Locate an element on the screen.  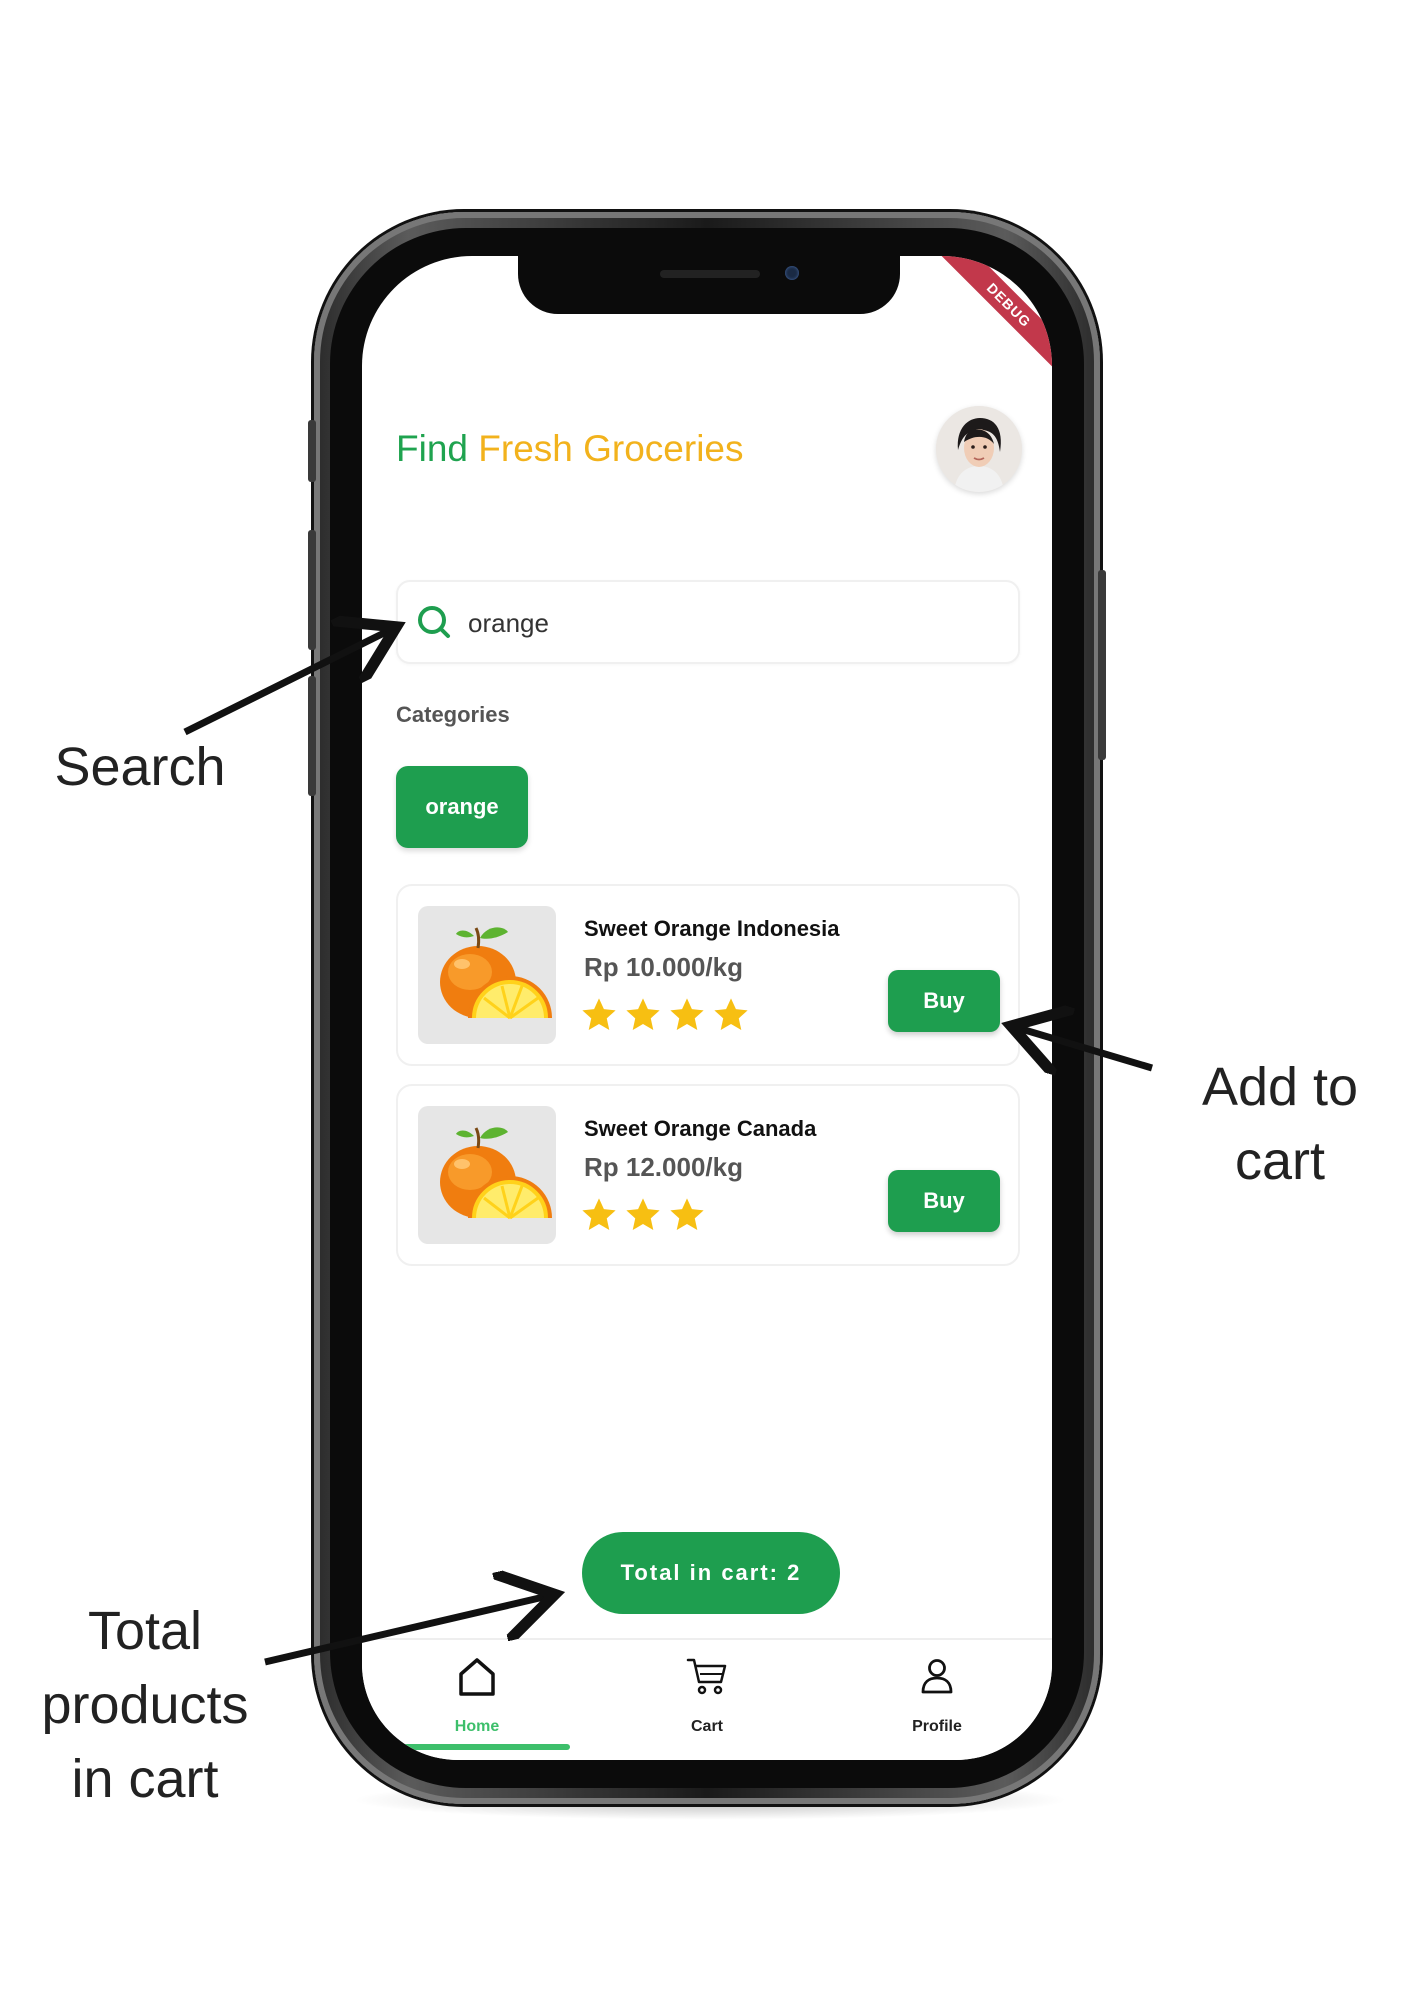
arrow-to-search is located at coordinates (286, 683).